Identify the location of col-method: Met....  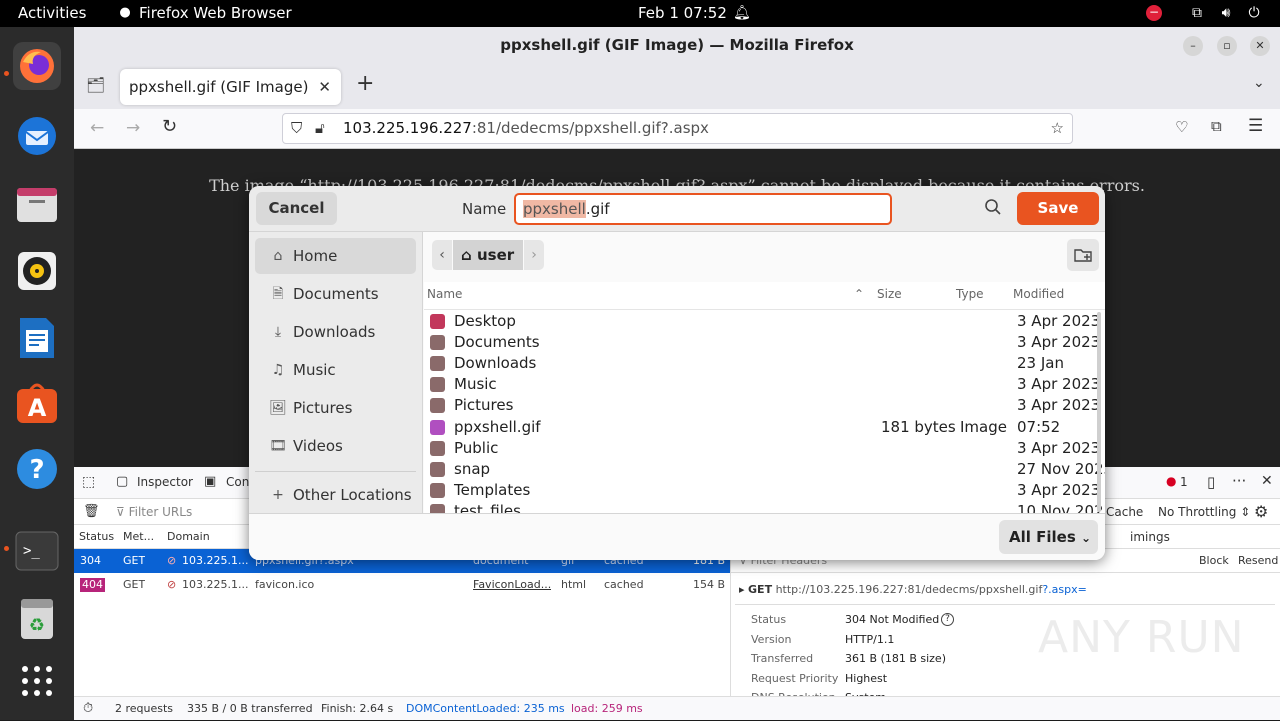
(138, 536).